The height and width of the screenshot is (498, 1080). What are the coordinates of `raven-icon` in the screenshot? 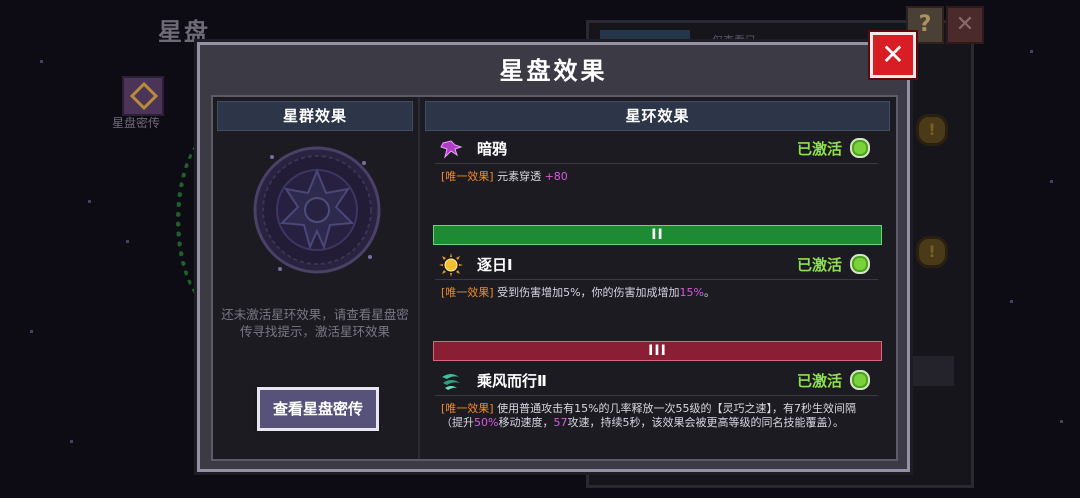 It's located at (451, 149).